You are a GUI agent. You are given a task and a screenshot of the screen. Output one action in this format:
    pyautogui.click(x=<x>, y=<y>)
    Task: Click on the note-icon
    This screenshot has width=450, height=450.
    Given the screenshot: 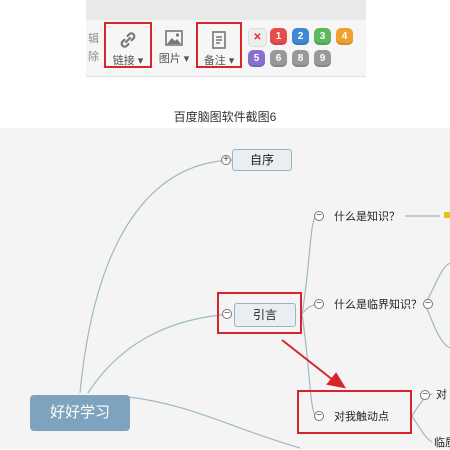 What is the action you would take?
    pyautogui.click(x=219, y=40)
    